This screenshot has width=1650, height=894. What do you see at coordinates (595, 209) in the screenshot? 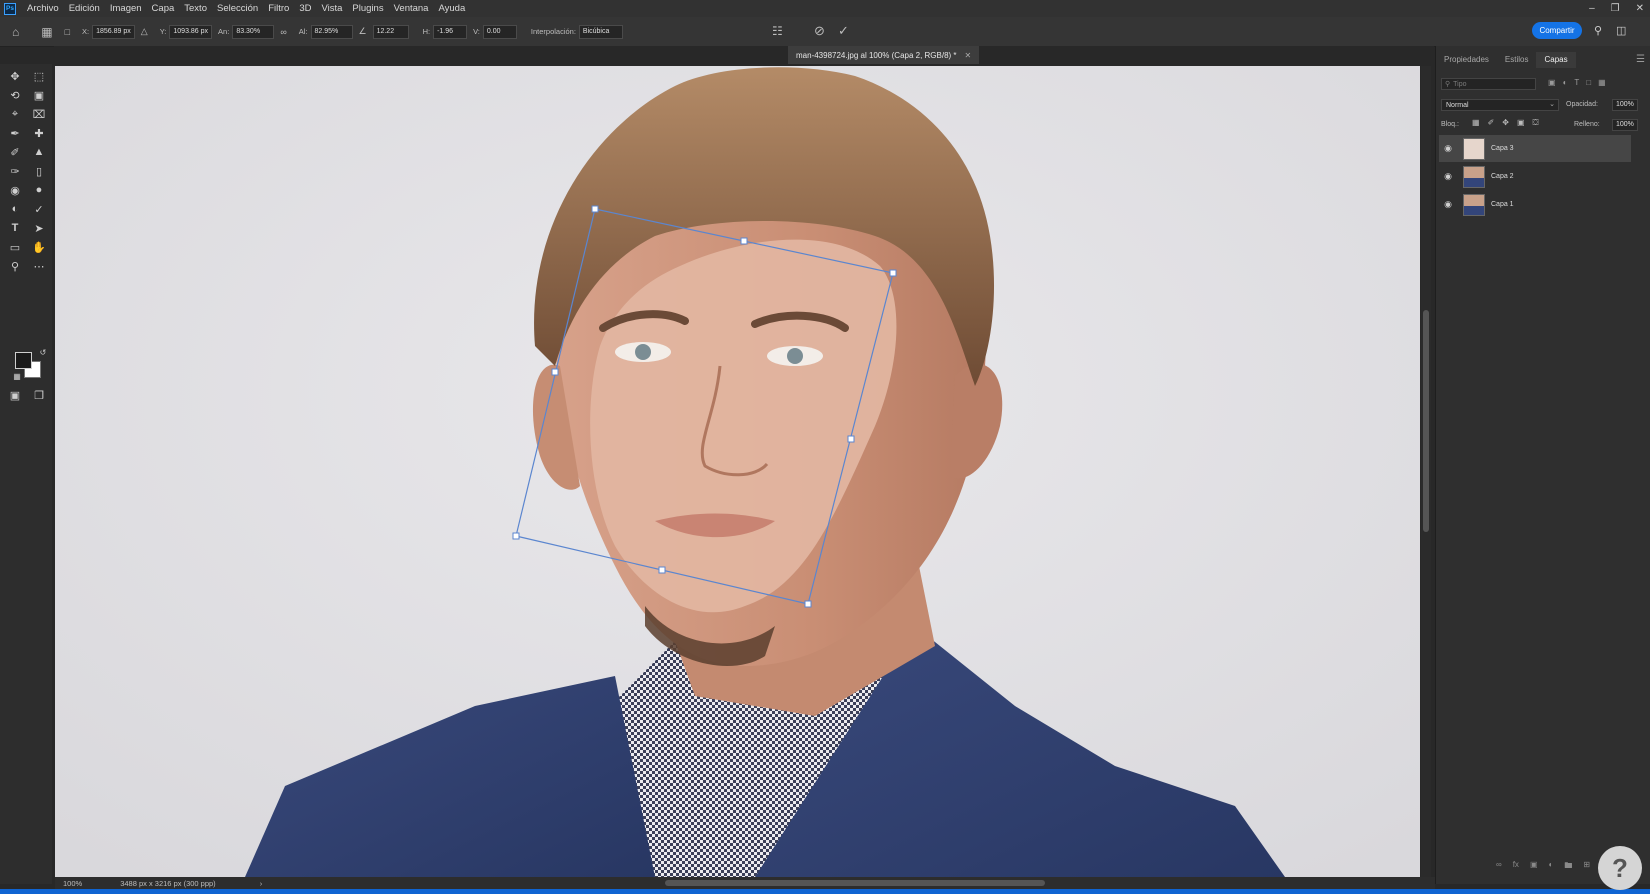
I see `transform-handle-top-left` at bounding box center [595, 209].